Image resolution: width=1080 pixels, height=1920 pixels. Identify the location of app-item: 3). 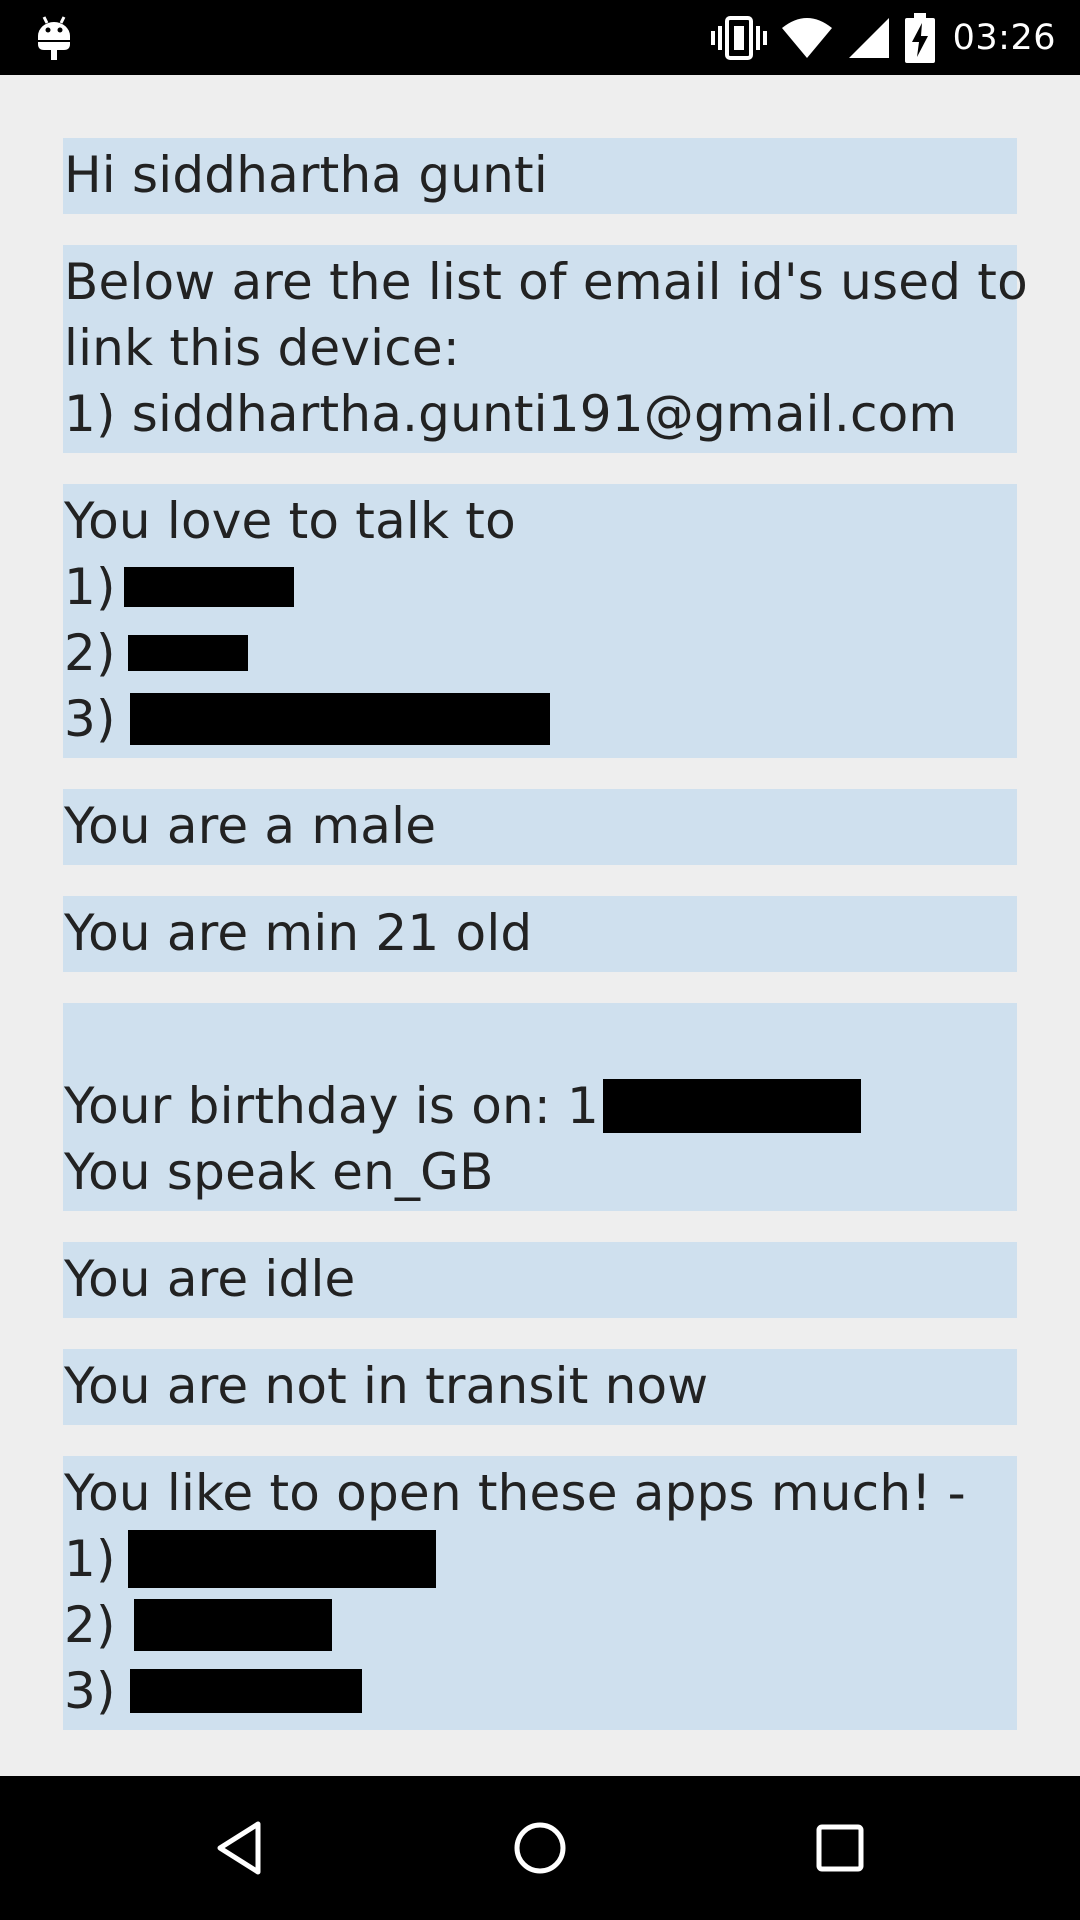
(540, 1691).